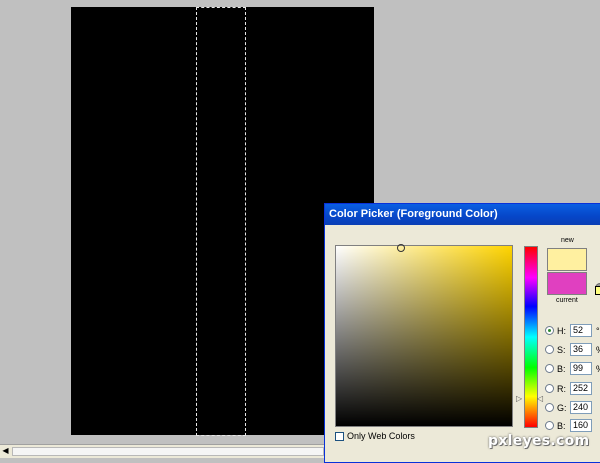 This screenshot has height=463, width=600. Describe the element at coordinates (549, 349) in the screenshot. I see `radio-s` at that location.